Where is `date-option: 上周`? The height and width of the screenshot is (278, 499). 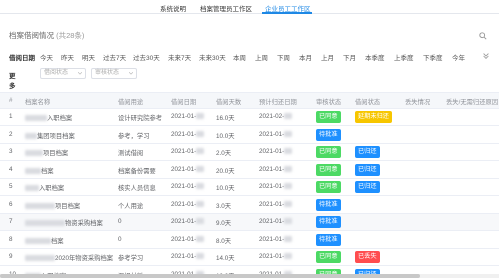
date-option: 上周 is located at coordinates (261, 57).